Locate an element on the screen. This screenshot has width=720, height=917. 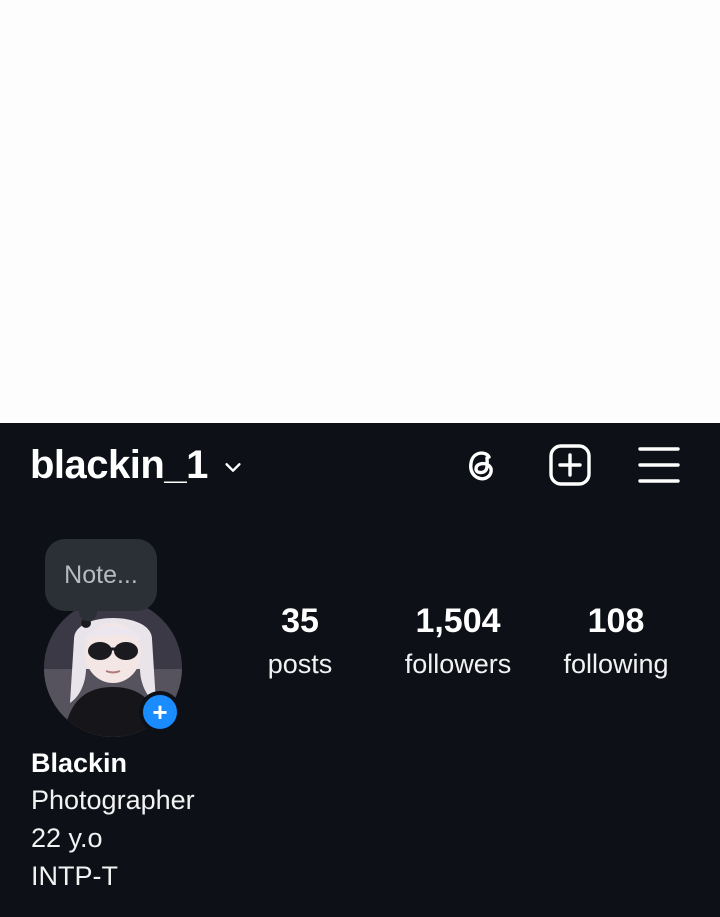
account-switcher: blackin_1 is located at coordinates (137, 465).